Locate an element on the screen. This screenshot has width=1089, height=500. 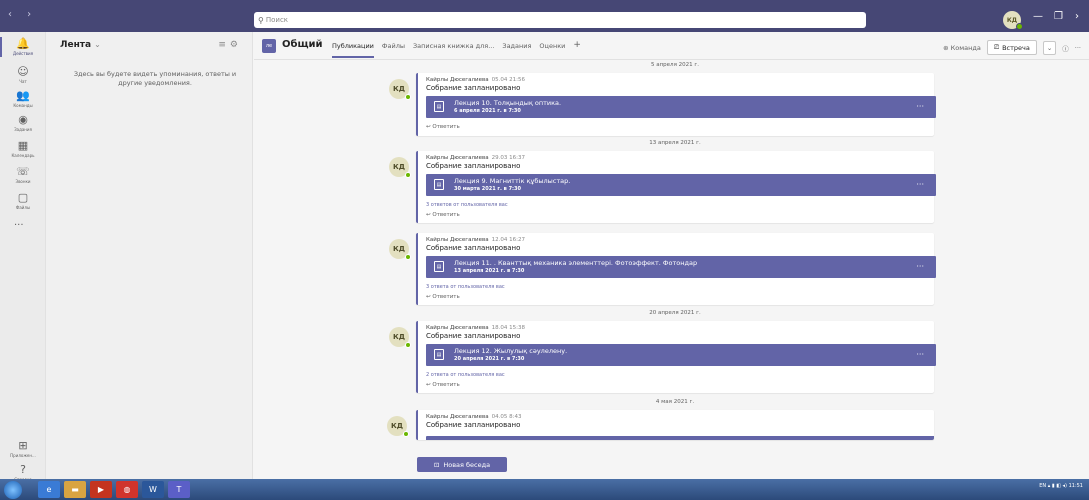
rail-label: Чат is located at coordinates (23, 81).